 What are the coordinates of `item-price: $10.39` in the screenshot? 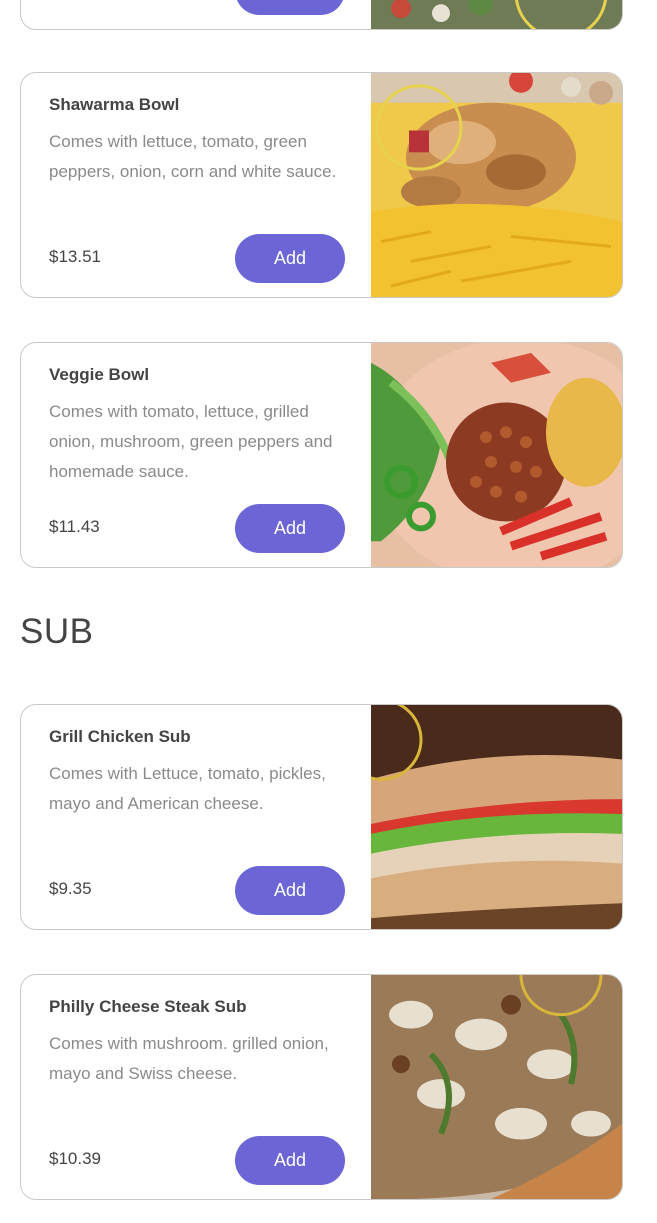 It's located at (75, 1158).